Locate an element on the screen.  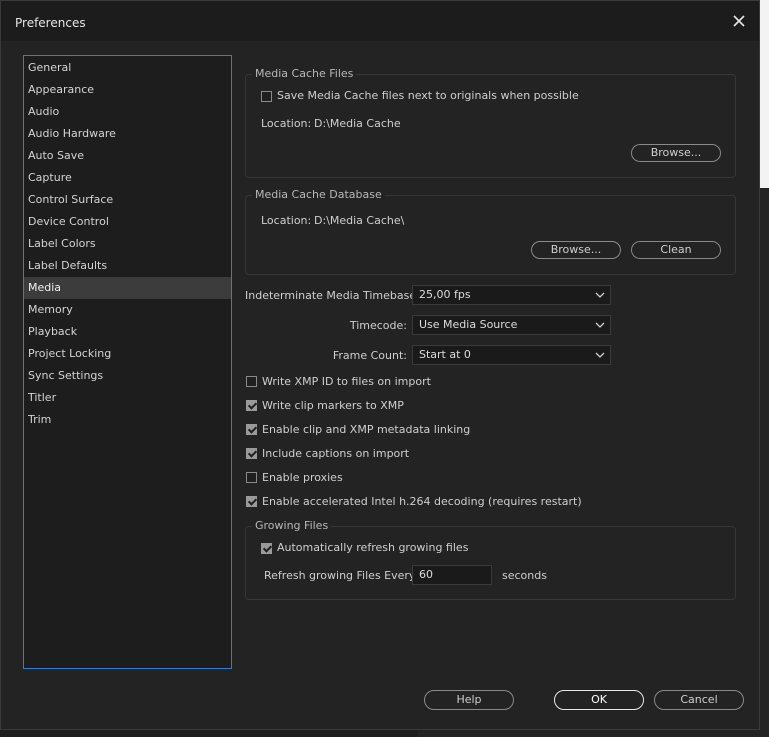
close-icon is located at coordinates (739, 21).